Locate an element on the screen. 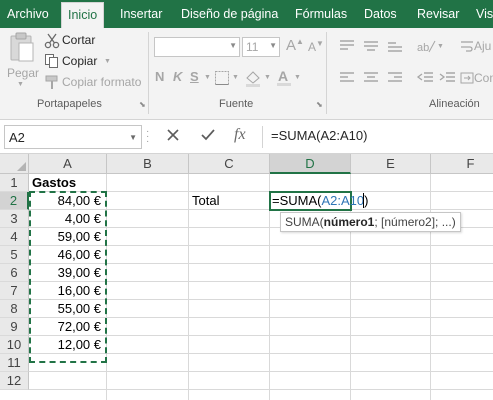 The width and height of the screenshot is (493, 400). svg-text: ab is located at coordinates (423, 48).